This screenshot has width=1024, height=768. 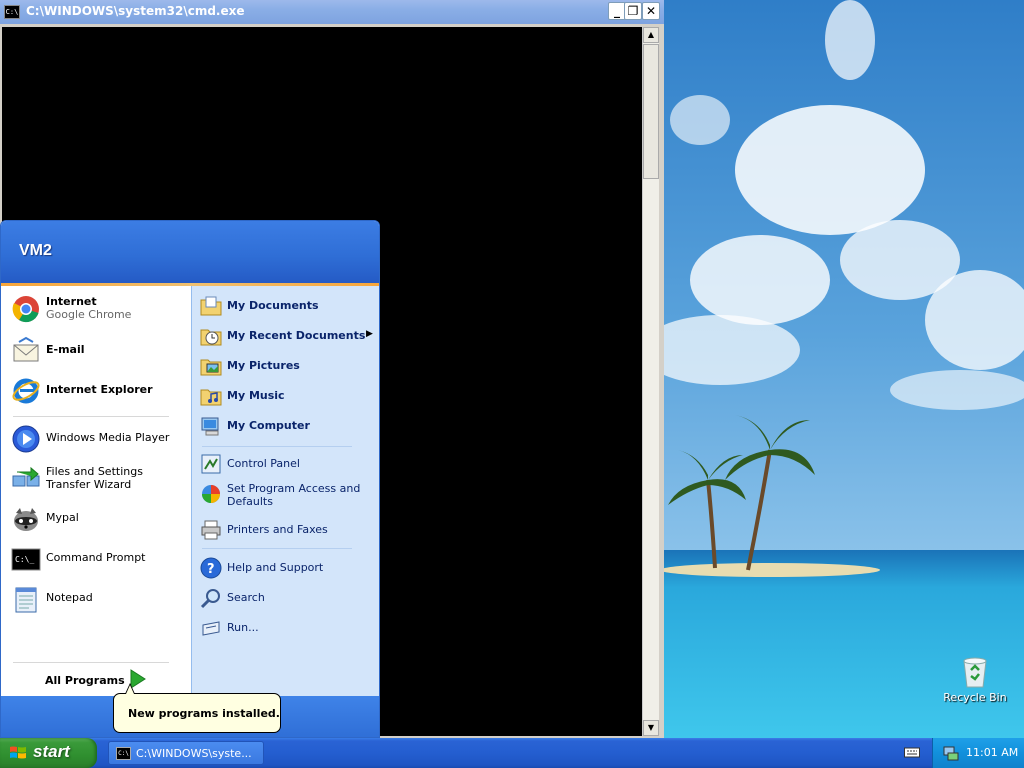 I want to click on menu-item-my-computer: My Computer, so click(x=288, y=426).